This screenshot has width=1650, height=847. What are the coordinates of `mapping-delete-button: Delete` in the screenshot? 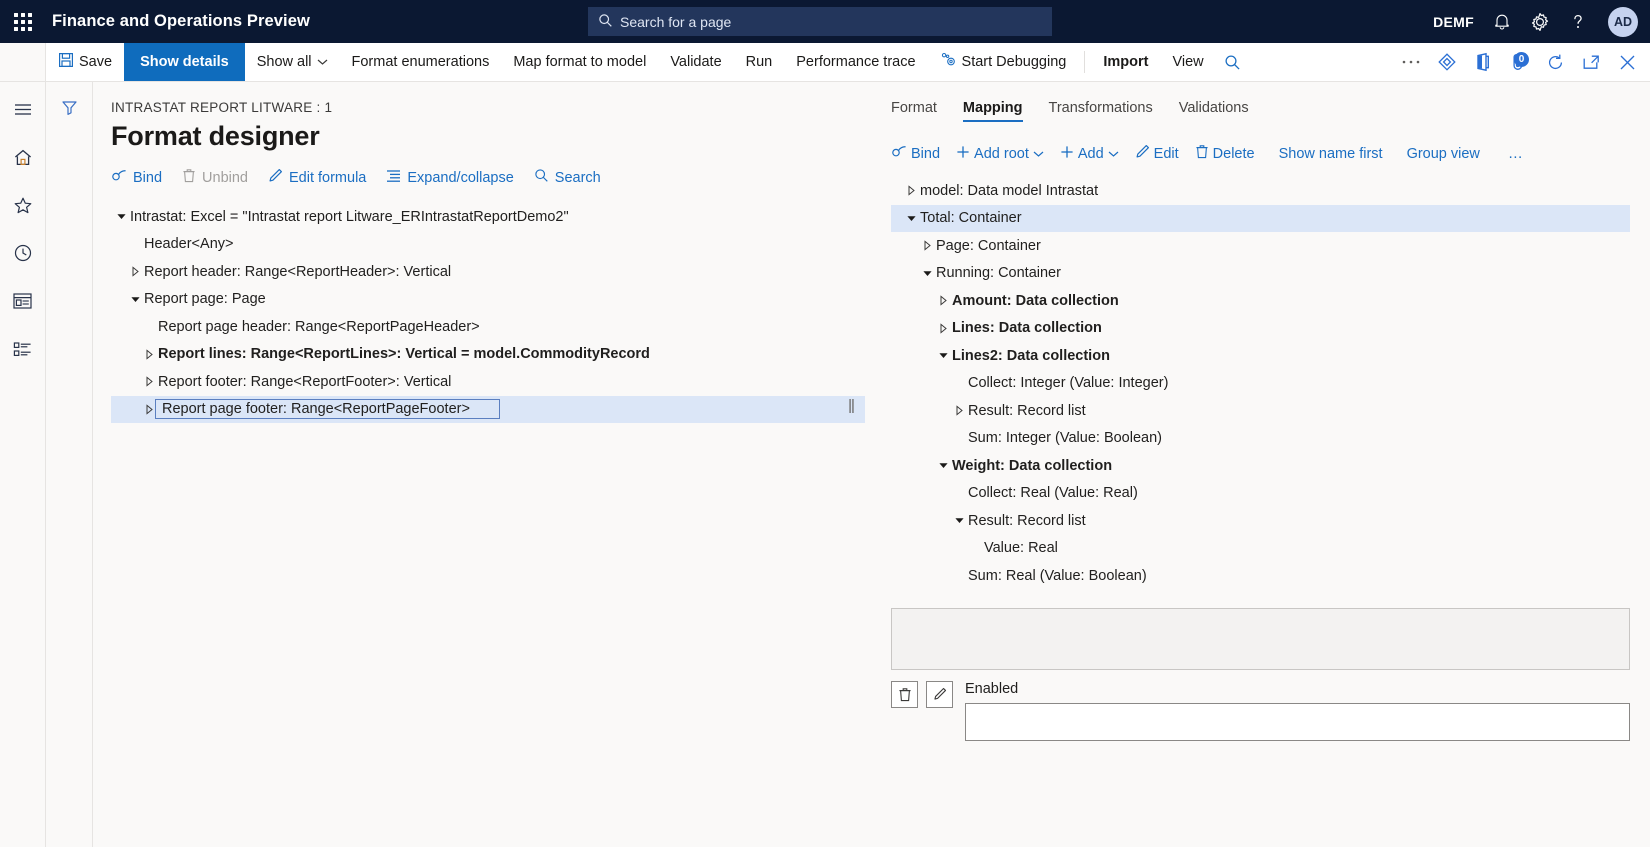 It's located at (1225, 153).